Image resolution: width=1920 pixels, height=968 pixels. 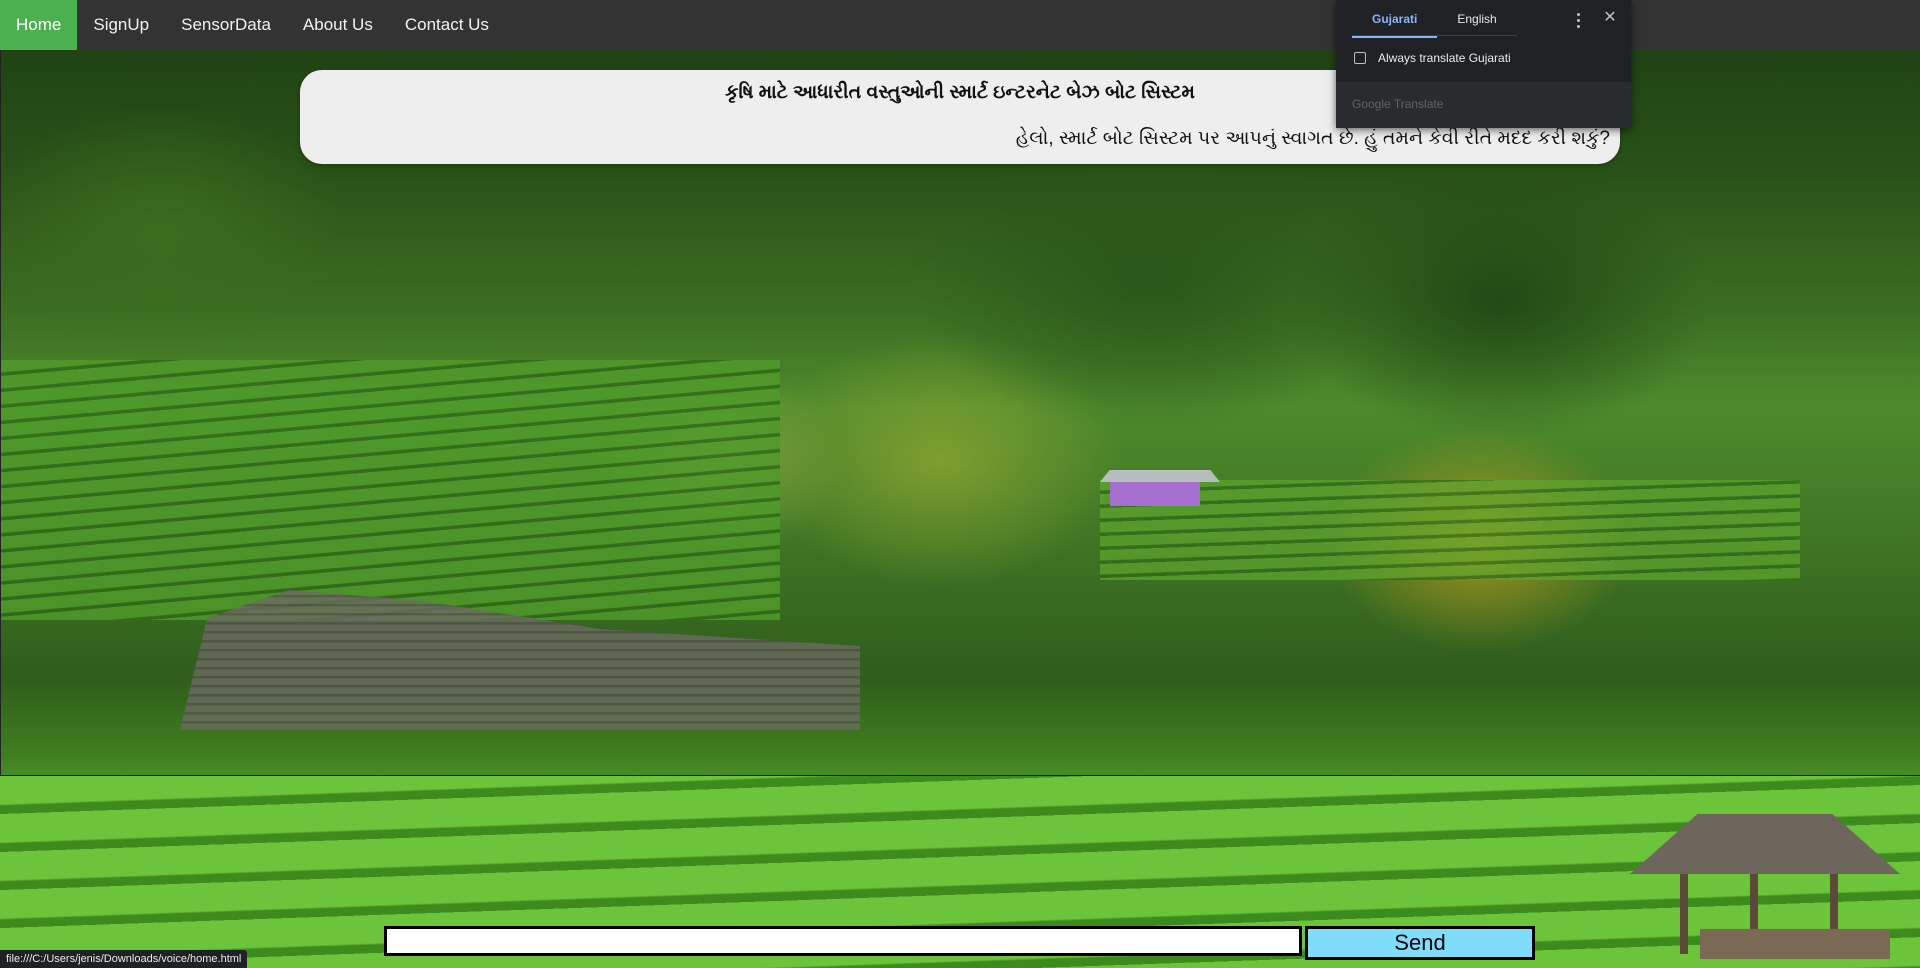 What do you see at coordinates (1483, 105) in the screenshot?
I see `translate-footer: Google Translate` at bounding box center [1483, 105].